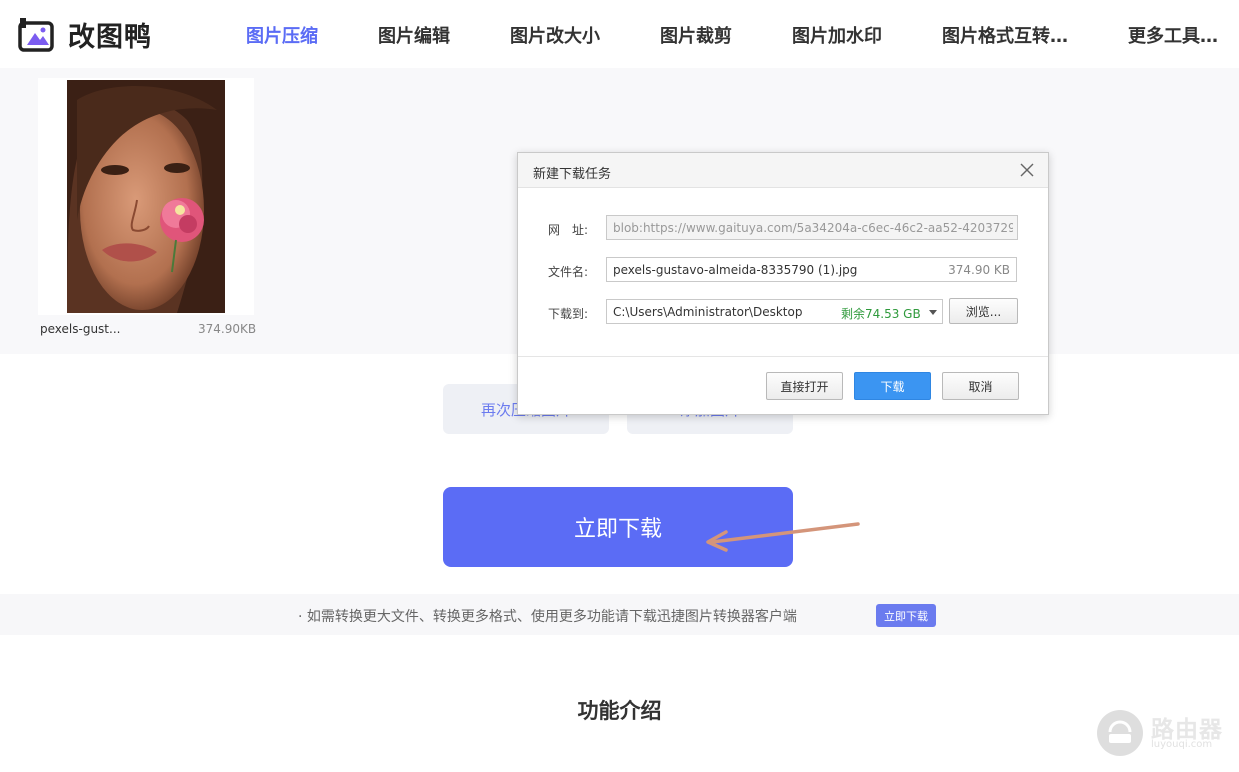 This screenshot has width=1239, height=772. What do you see at coordinates (735, 270) in the screenshot?
I see `filename-value: pexels-gustavo-almeida-8335790 (1).jpg` at bounding box center [735, 270].